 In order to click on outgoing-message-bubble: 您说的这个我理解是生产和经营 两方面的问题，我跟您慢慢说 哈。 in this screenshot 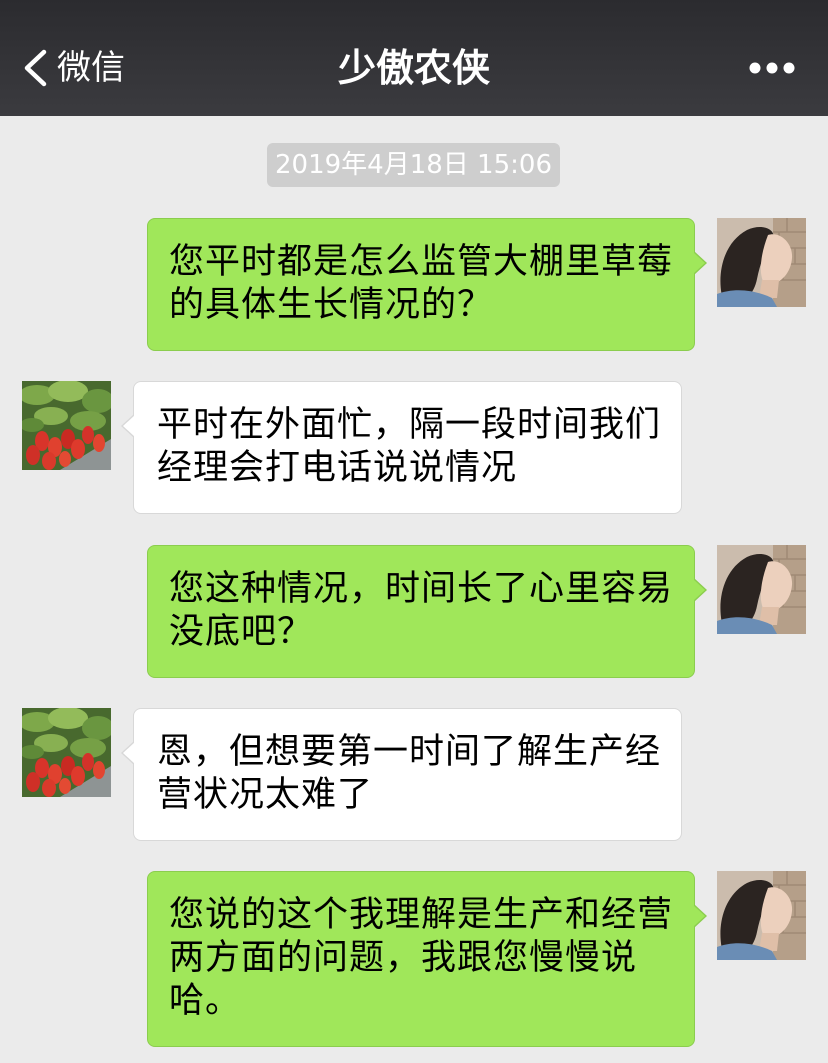, I will do `click(427, 959)`.